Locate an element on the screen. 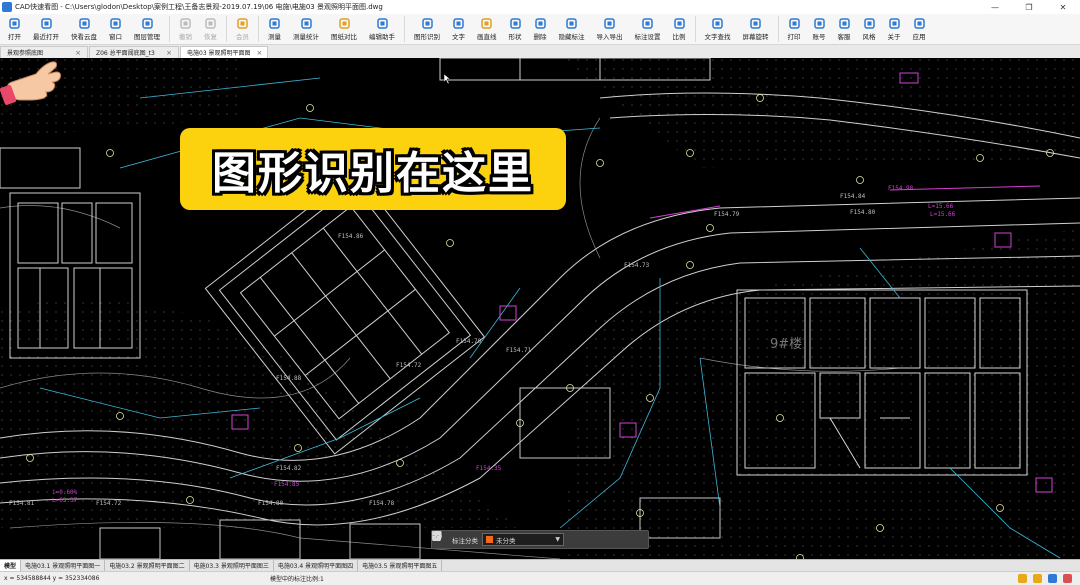 The width and height of the screenshot is (1080, 585). toolbar-button-rotate: 屏幕旋转 is located at coordinates (756, 29).